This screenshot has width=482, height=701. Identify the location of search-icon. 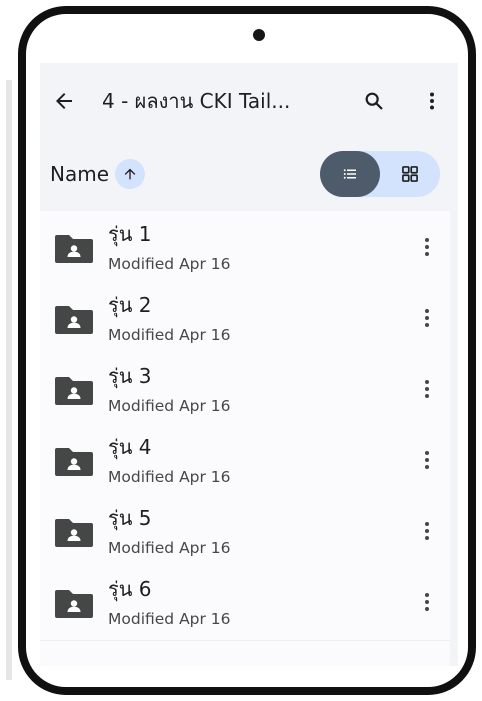
(374, 101).